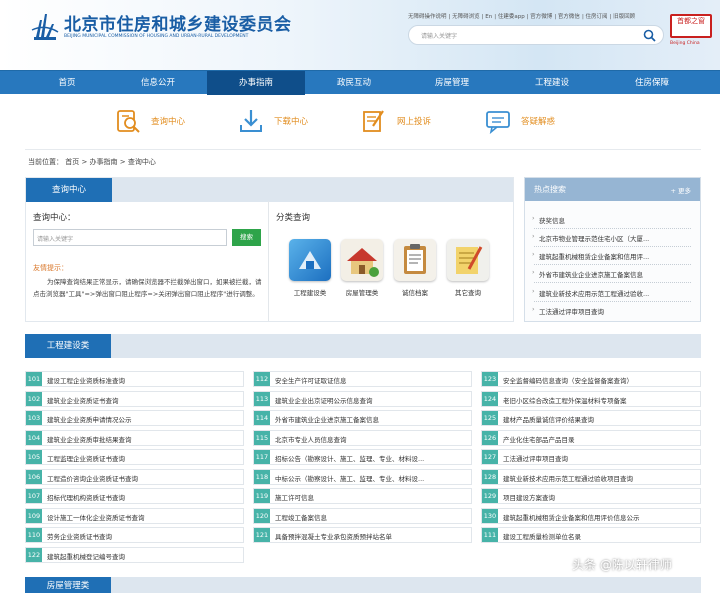  I want to click on chat-icon, so click(498, 122).